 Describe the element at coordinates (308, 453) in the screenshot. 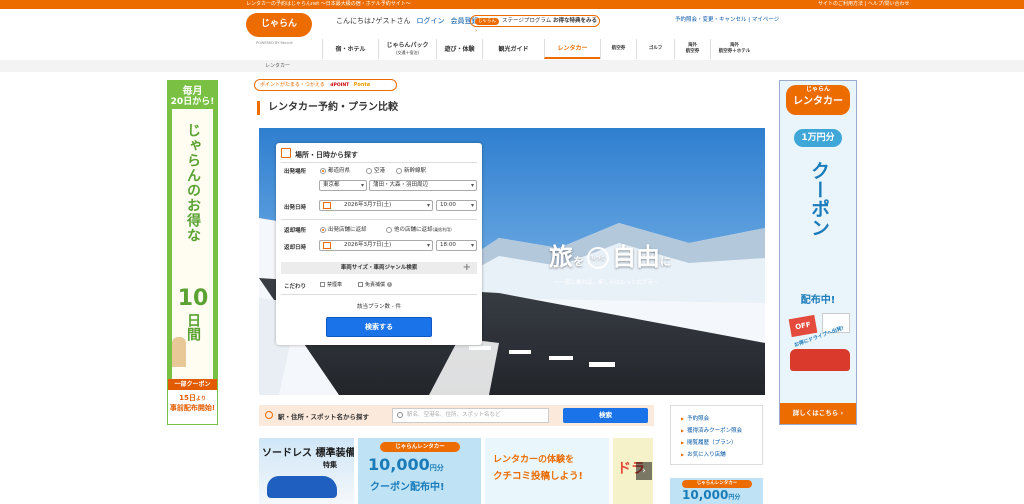

I see `card-text: ソードレス 標準装備` at that location.